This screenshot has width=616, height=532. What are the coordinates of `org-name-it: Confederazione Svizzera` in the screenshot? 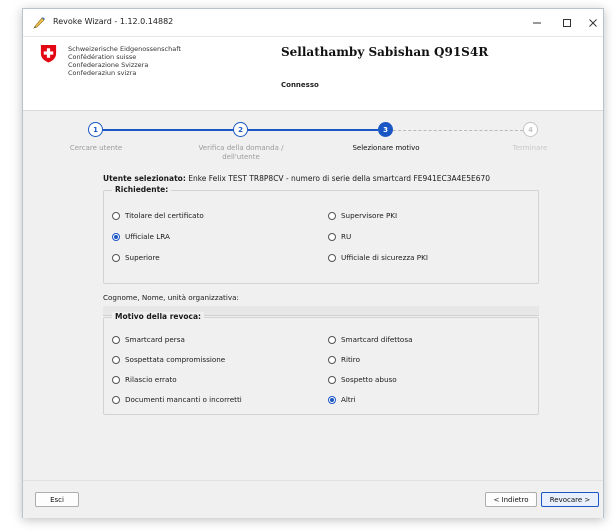 It's located at (108, 65).